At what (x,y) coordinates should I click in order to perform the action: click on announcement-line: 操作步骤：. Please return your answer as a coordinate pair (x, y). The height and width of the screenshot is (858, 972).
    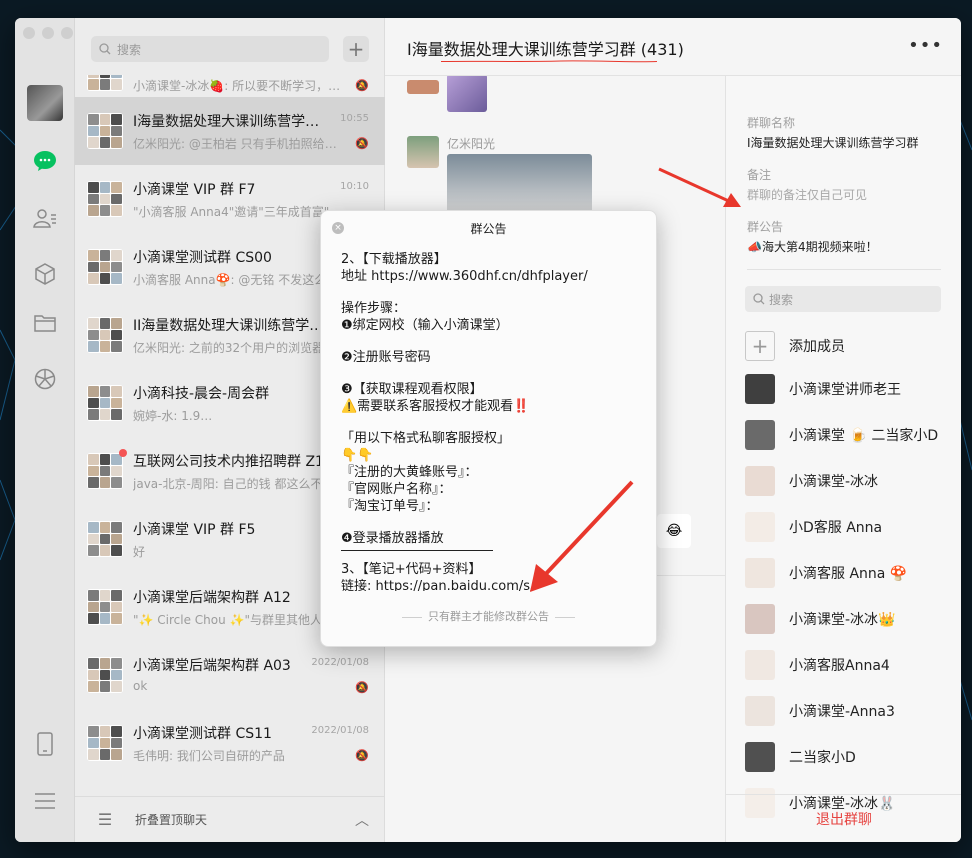
    Looking at the image, I should click on (374, 308).